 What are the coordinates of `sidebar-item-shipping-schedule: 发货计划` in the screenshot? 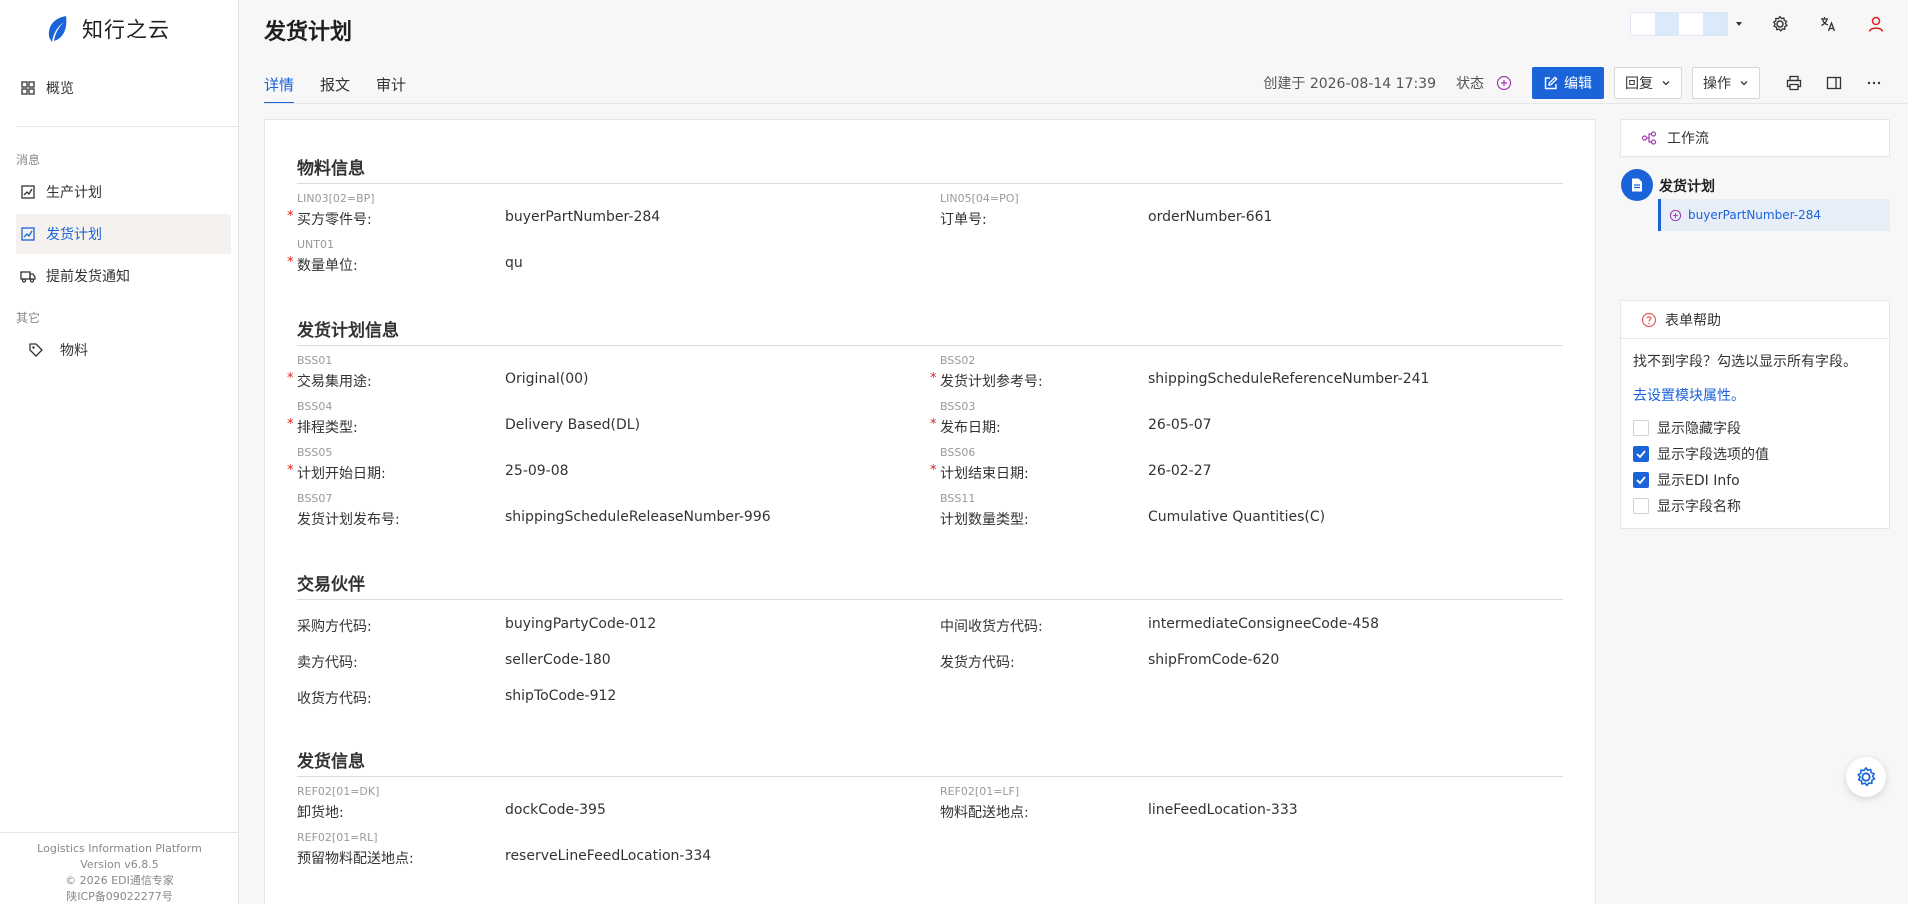 It's located at (123, 234).